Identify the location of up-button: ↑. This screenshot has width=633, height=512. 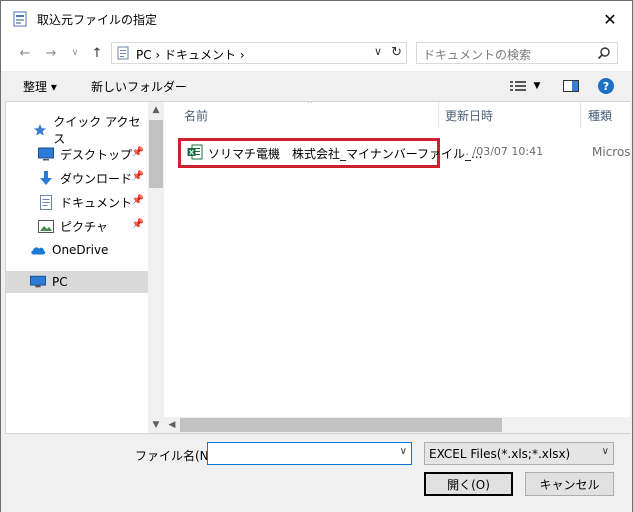
(97, 53).